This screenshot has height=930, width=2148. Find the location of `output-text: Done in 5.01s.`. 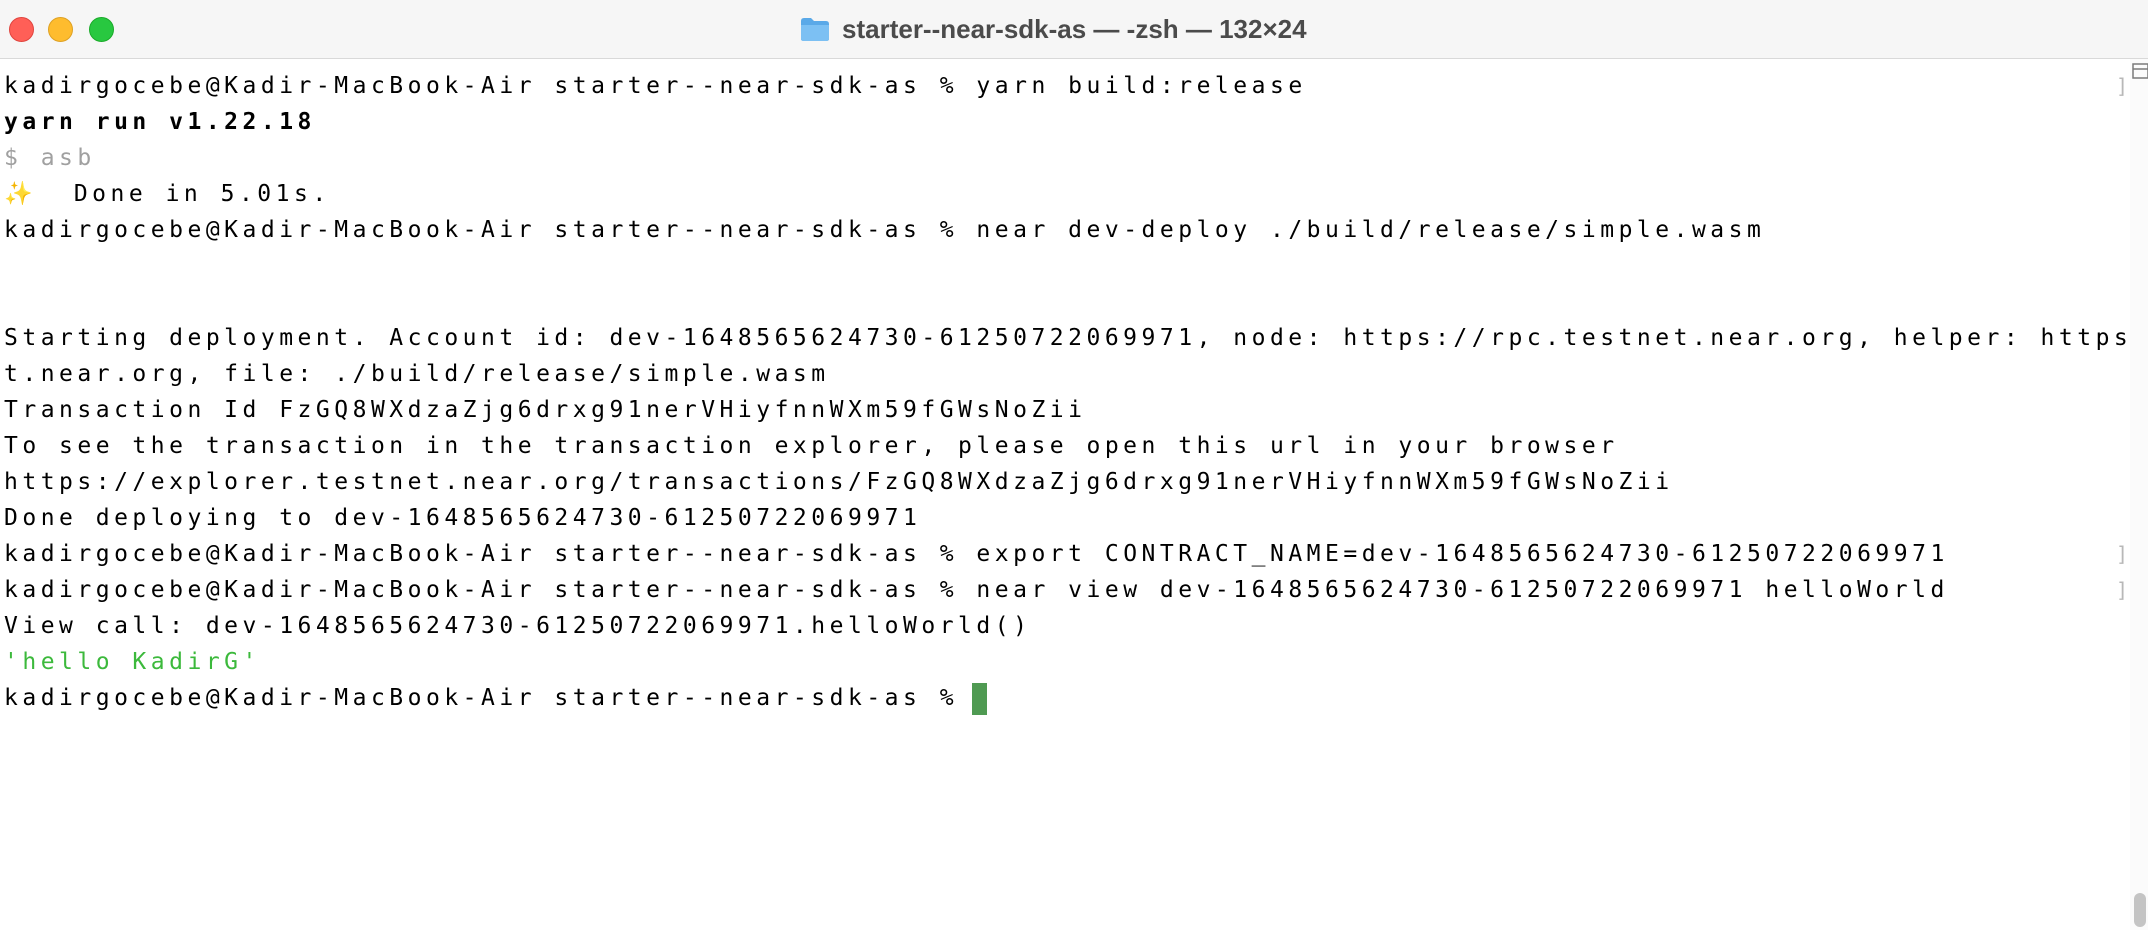

output-text: Done in 5.01s. is located at coordinates (184, 194).